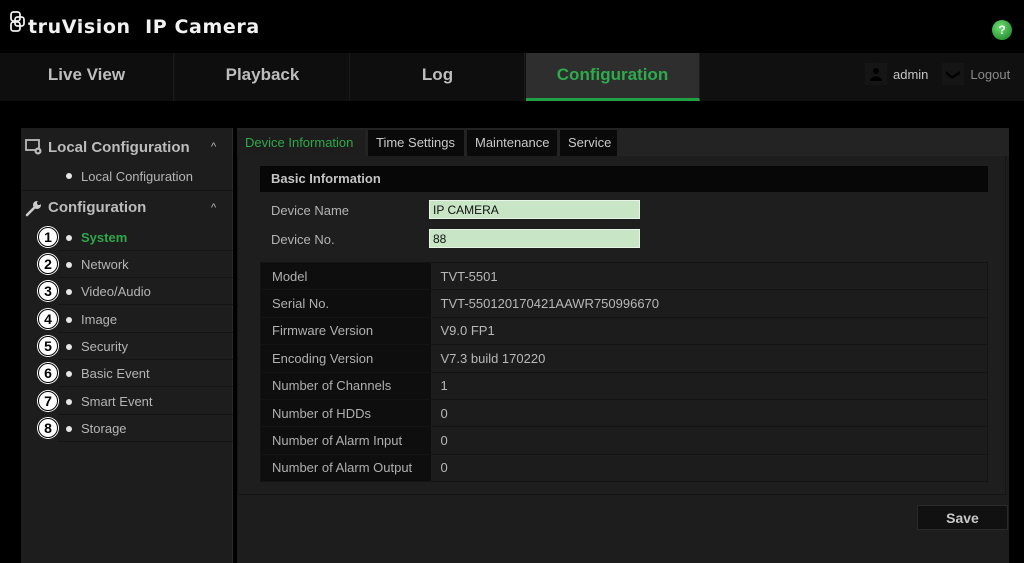 The width and height of the screenshot is (1024, 563). I want to click on sidebar-group-configuration: Configuration ^, so click(127, 207).